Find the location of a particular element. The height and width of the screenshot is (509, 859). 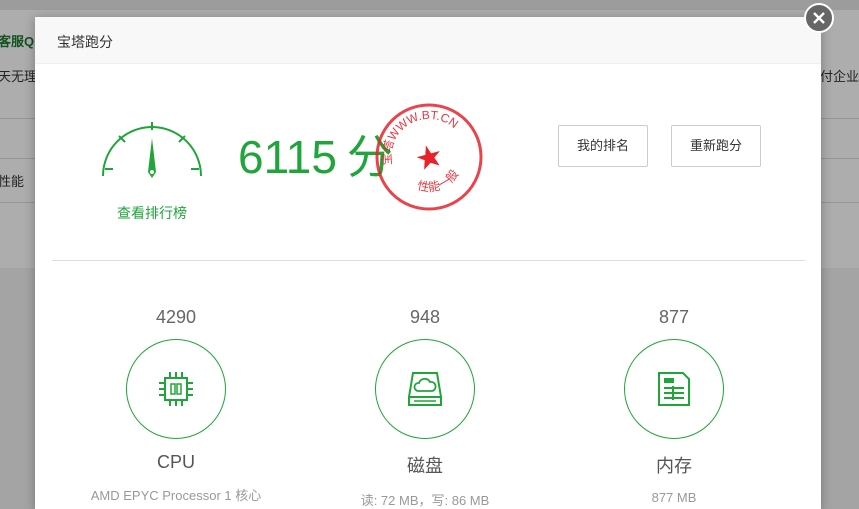

disk-label: 磁盘 is located at coordinates (425, 466).